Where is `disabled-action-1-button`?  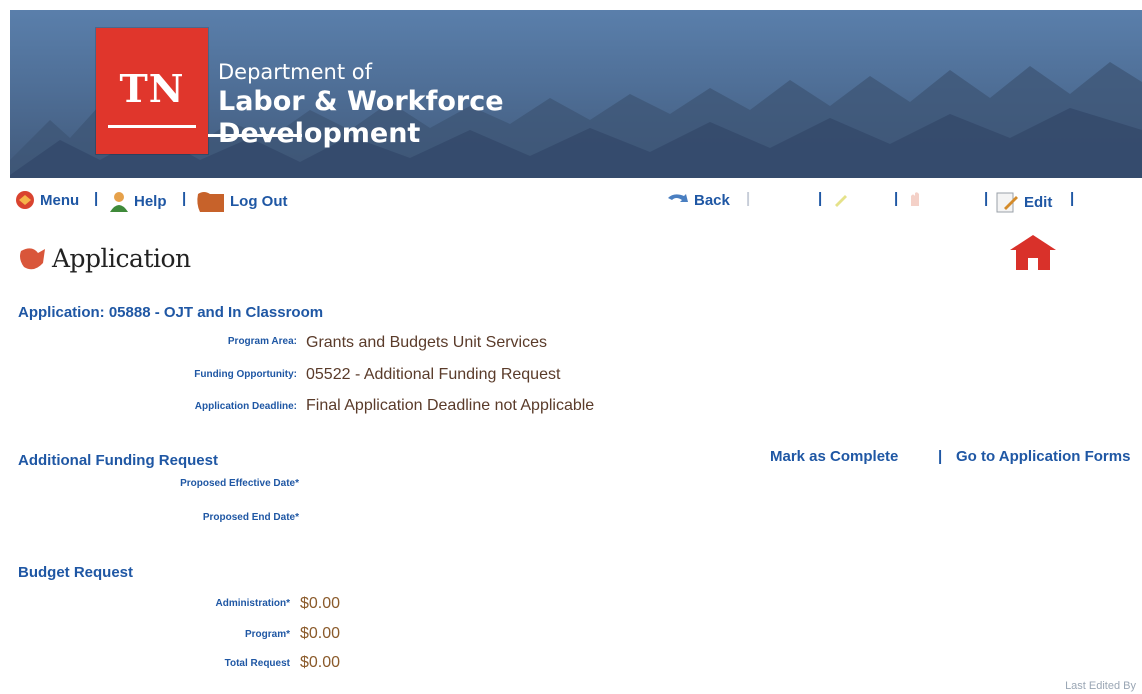
disabled-action-1-button is located at coordinates (841, 199).